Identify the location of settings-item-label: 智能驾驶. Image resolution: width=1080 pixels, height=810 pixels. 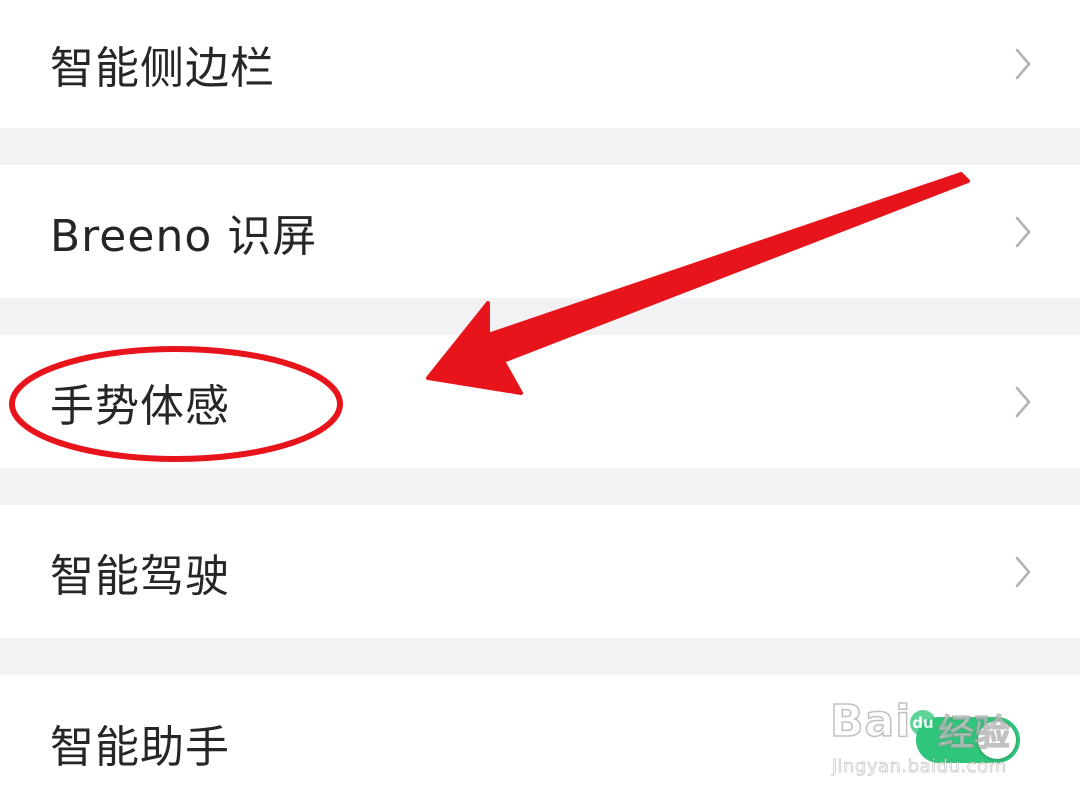
(140, 576).